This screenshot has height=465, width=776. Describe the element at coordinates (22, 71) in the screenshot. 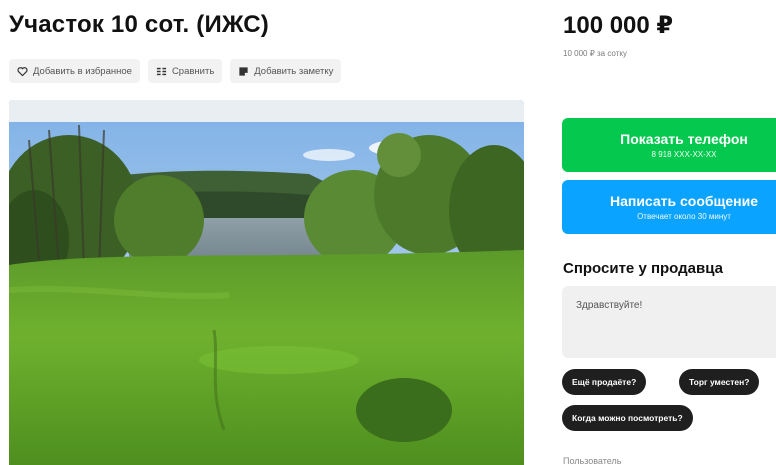

I see `heart-icon` at that location.